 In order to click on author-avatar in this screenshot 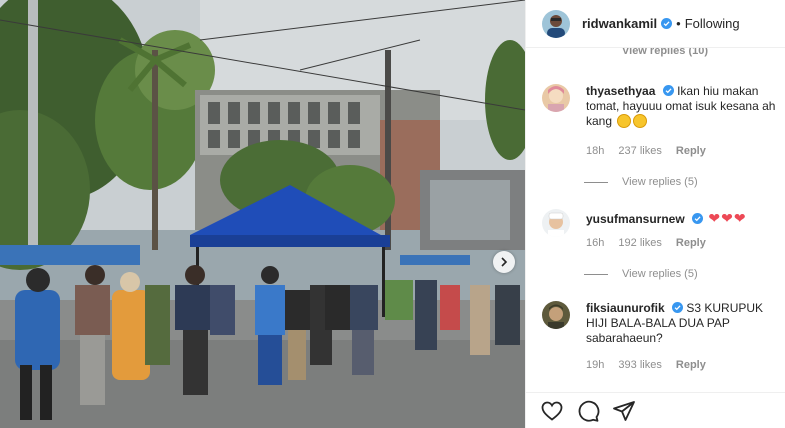, I will do `click(556, 23)`.